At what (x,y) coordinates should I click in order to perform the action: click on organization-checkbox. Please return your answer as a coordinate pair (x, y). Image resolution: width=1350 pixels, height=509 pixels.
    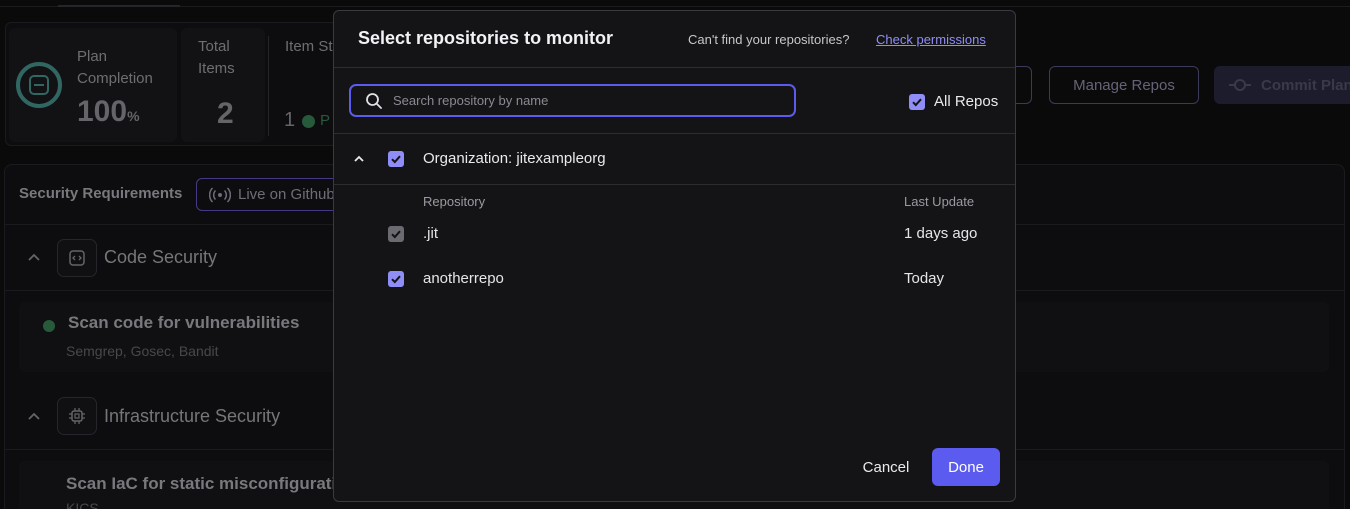
    Looking at the image, I should click on (396, 159).